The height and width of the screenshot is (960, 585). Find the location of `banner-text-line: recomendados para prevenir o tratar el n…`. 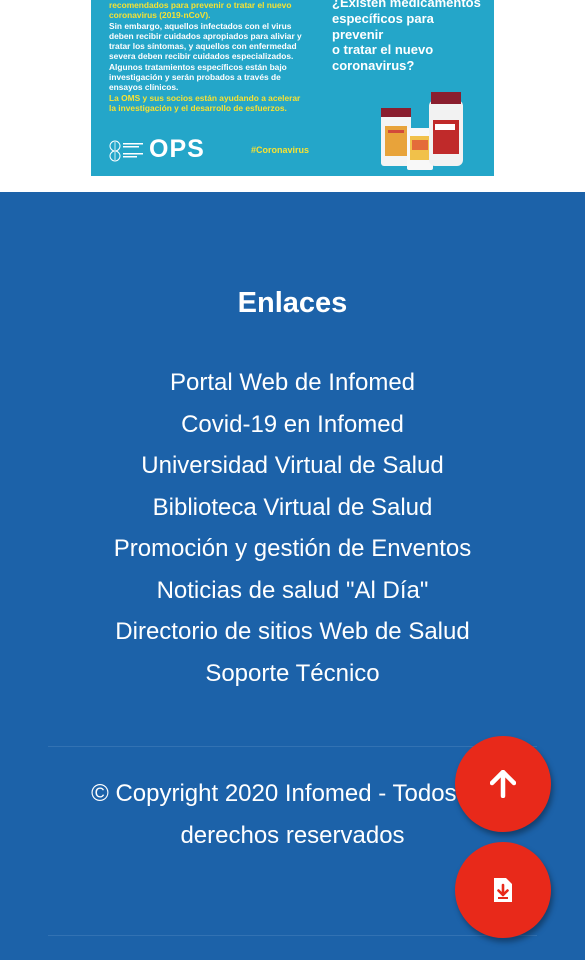

banner-text-line: recomendados para prevenir o tratar el n… is located at coordinates (200, 5).